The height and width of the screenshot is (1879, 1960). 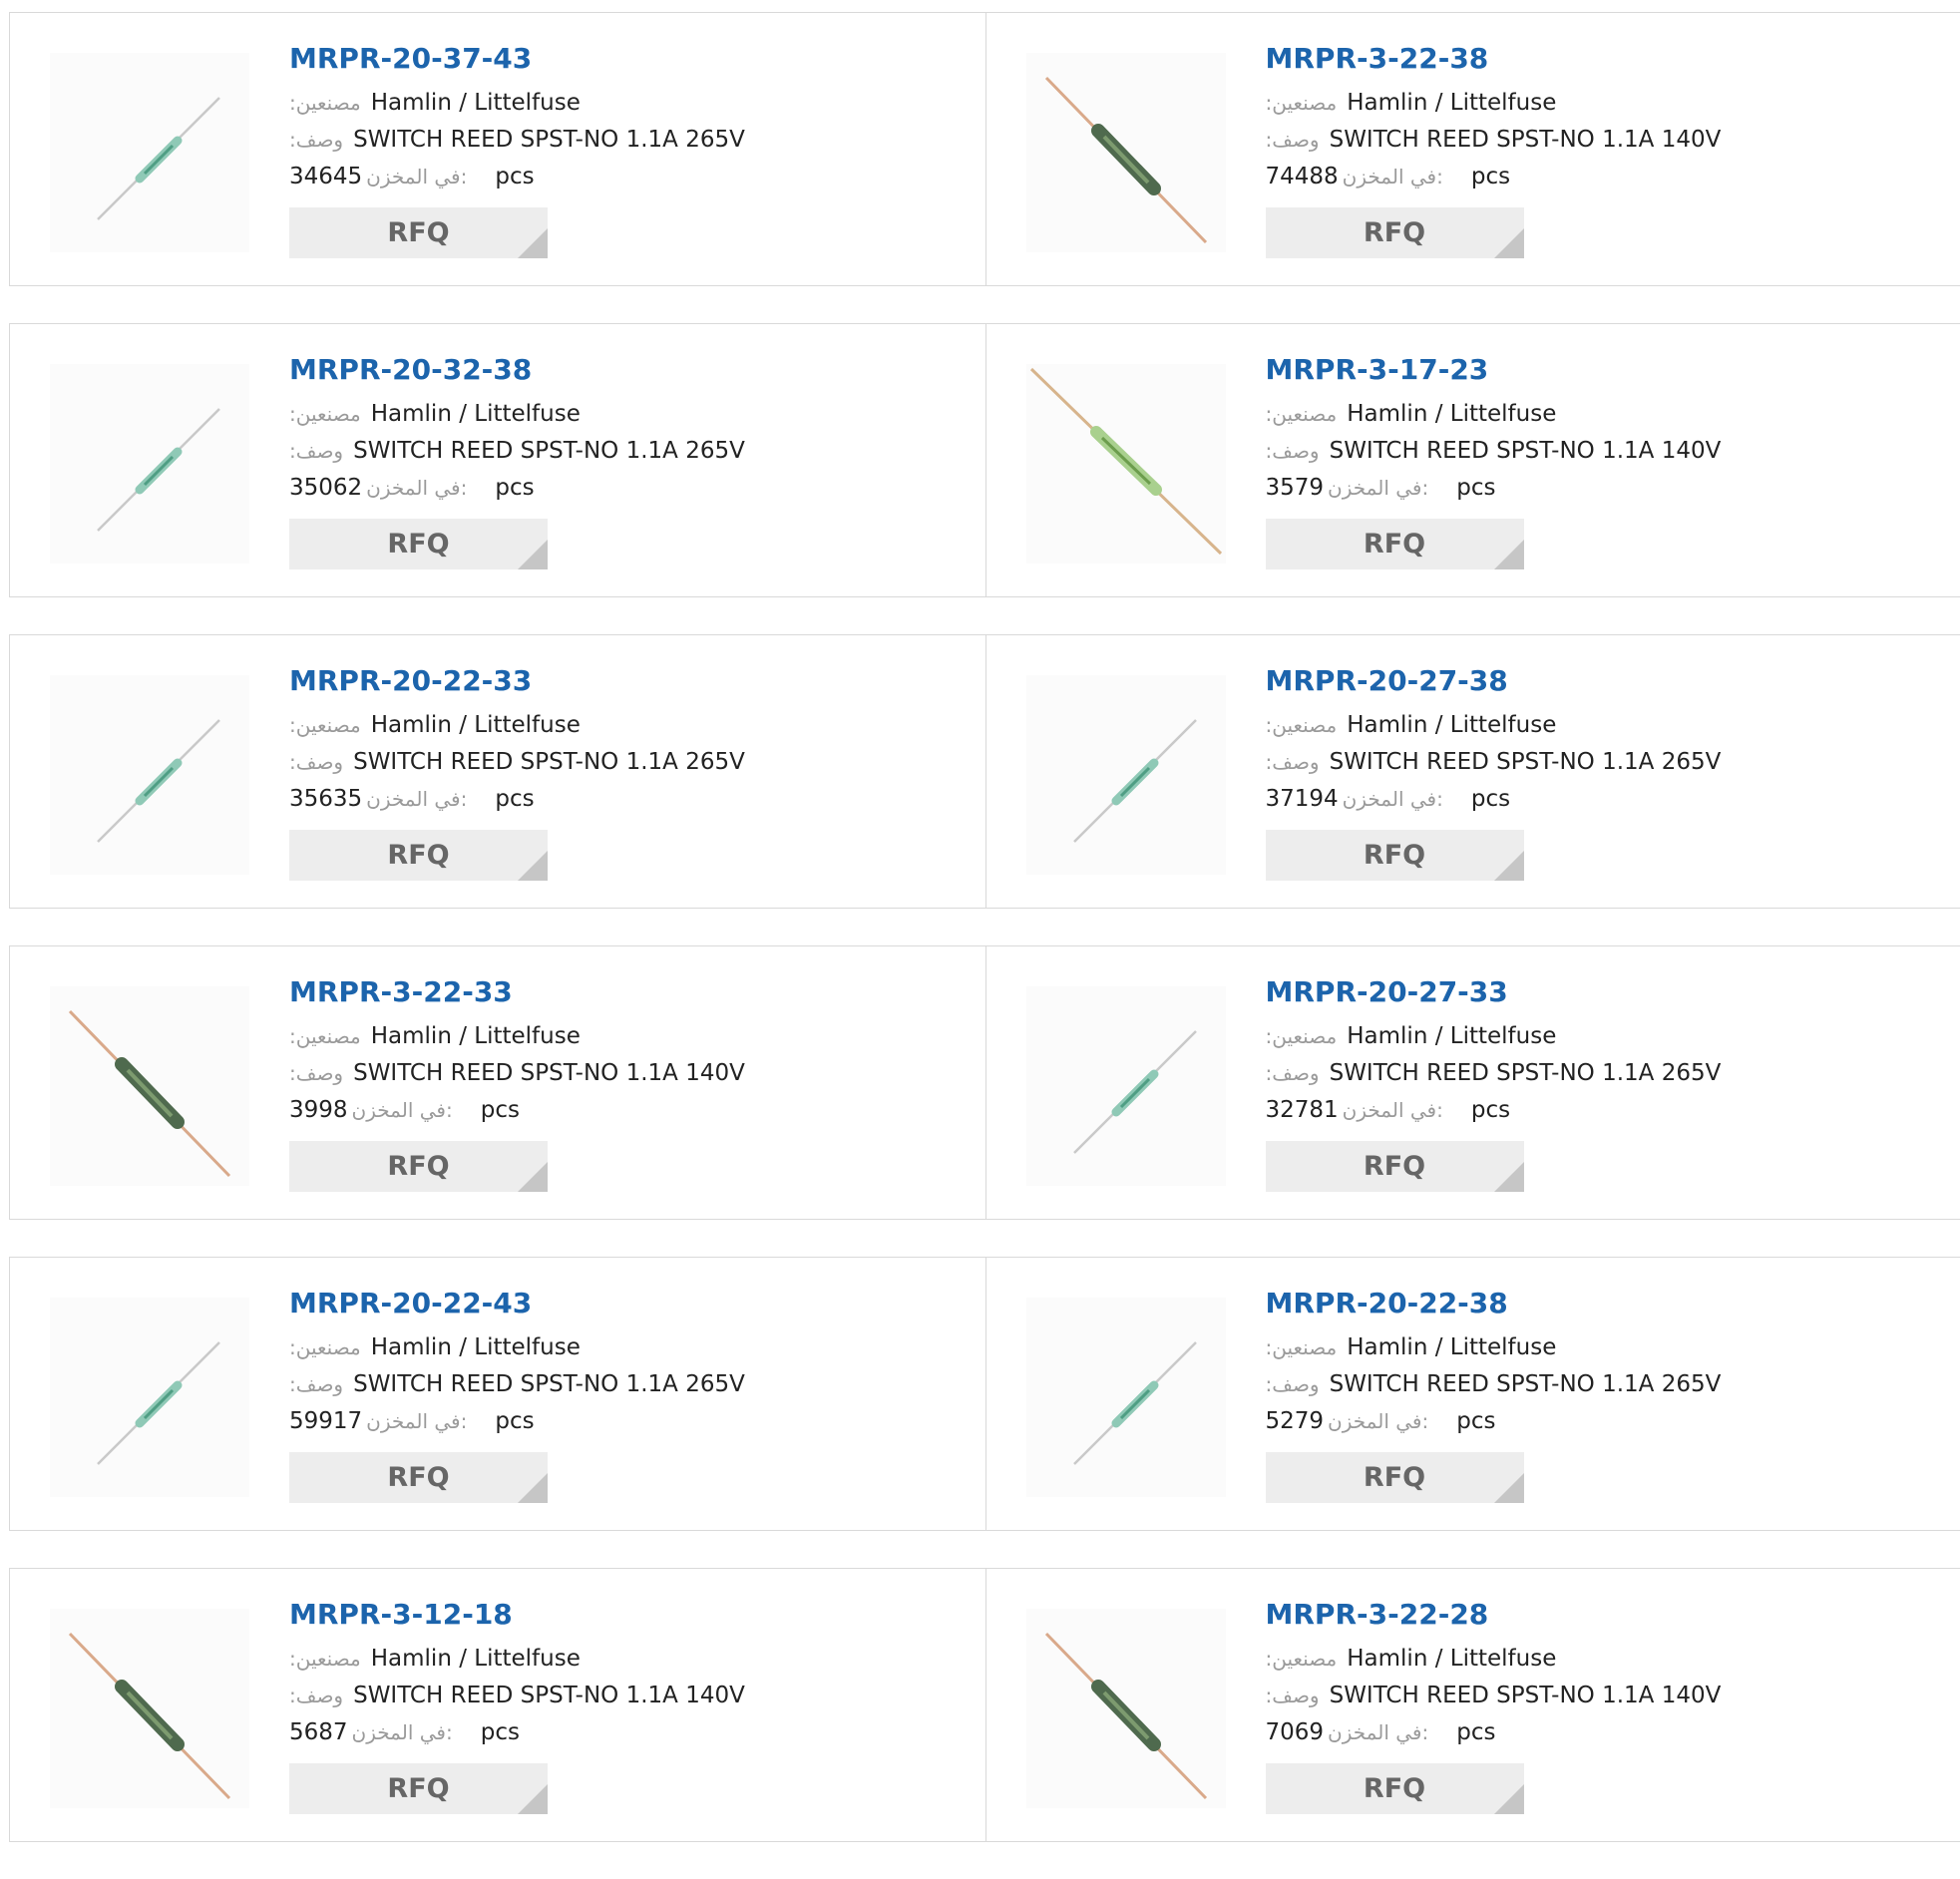 What do you see at coordinates (619, 488) in the screenshot?
I see `stock-line: 35062في المخزن:pcs` at bounding box center [619, 488].